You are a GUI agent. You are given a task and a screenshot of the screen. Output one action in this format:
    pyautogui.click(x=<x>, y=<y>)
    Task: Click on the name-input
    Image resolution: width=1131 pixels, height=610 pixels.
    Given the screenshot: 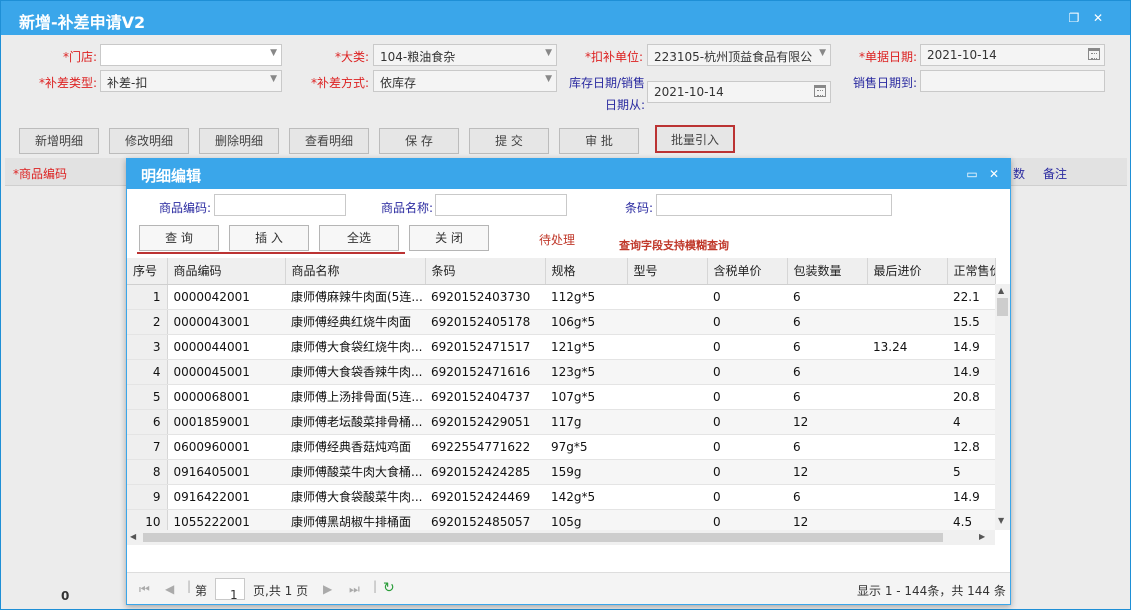 What is the action you would take?
    pyautogui.click(x=501, y=205)
    